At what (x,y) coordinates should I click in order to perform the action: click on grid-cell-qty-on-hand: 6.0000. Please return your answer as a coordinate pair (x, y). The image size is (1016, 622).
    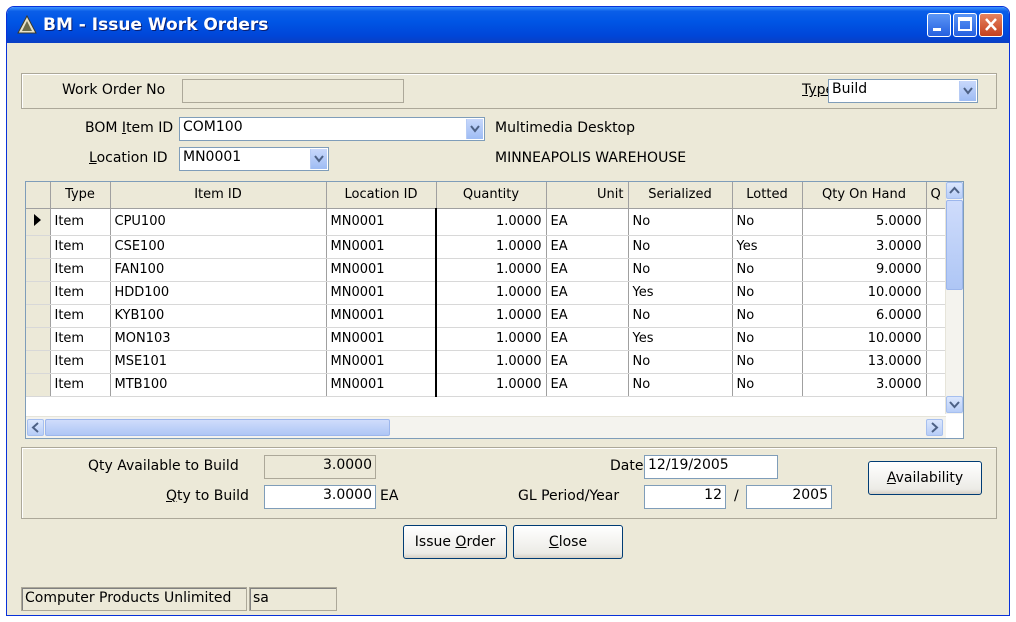
    Looking at the image, I should click on (864, 316).